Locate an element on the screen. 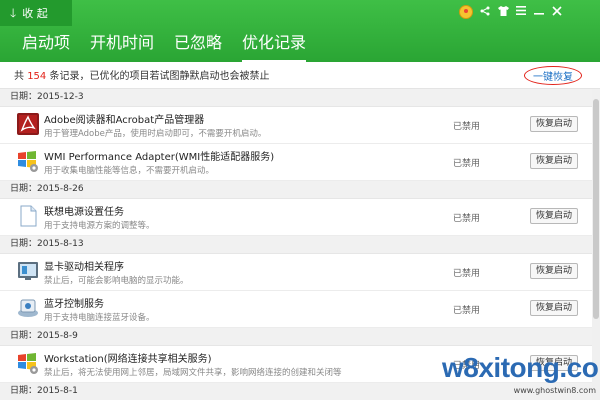  tab-ignored: 已忽略 is located at coordinates (198, 45).